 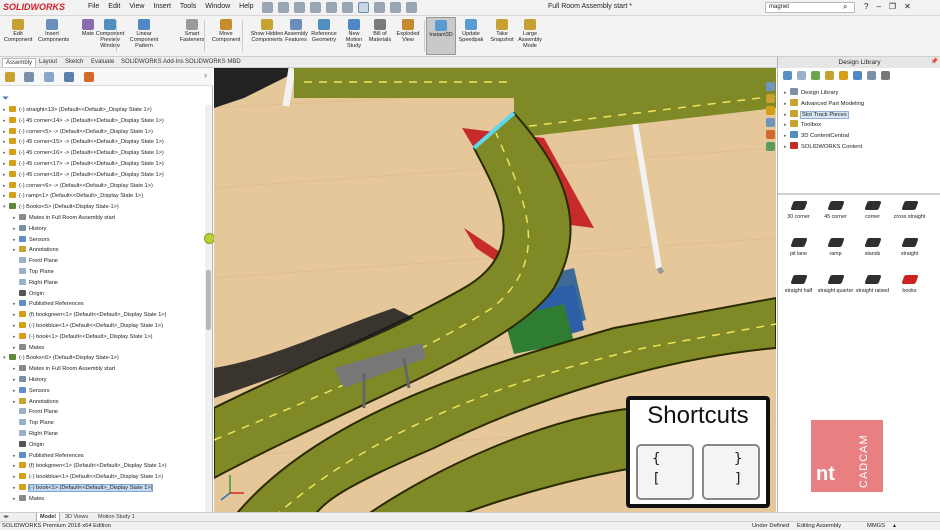 I want to click on panel-expand-icon: ›, so click(x=205, y=75).